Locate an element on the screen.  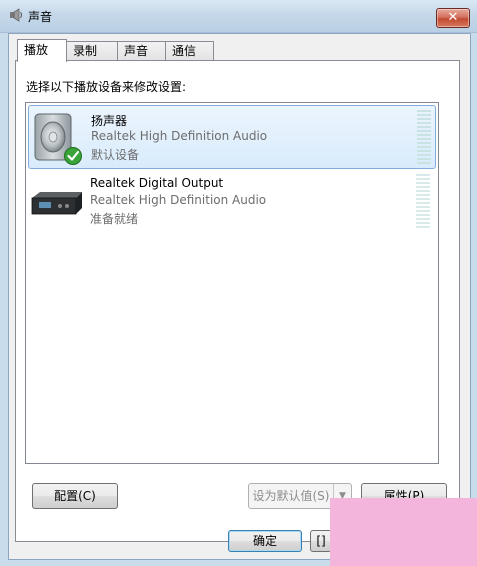
digital-output-icon is located at coordinates (56, 203).